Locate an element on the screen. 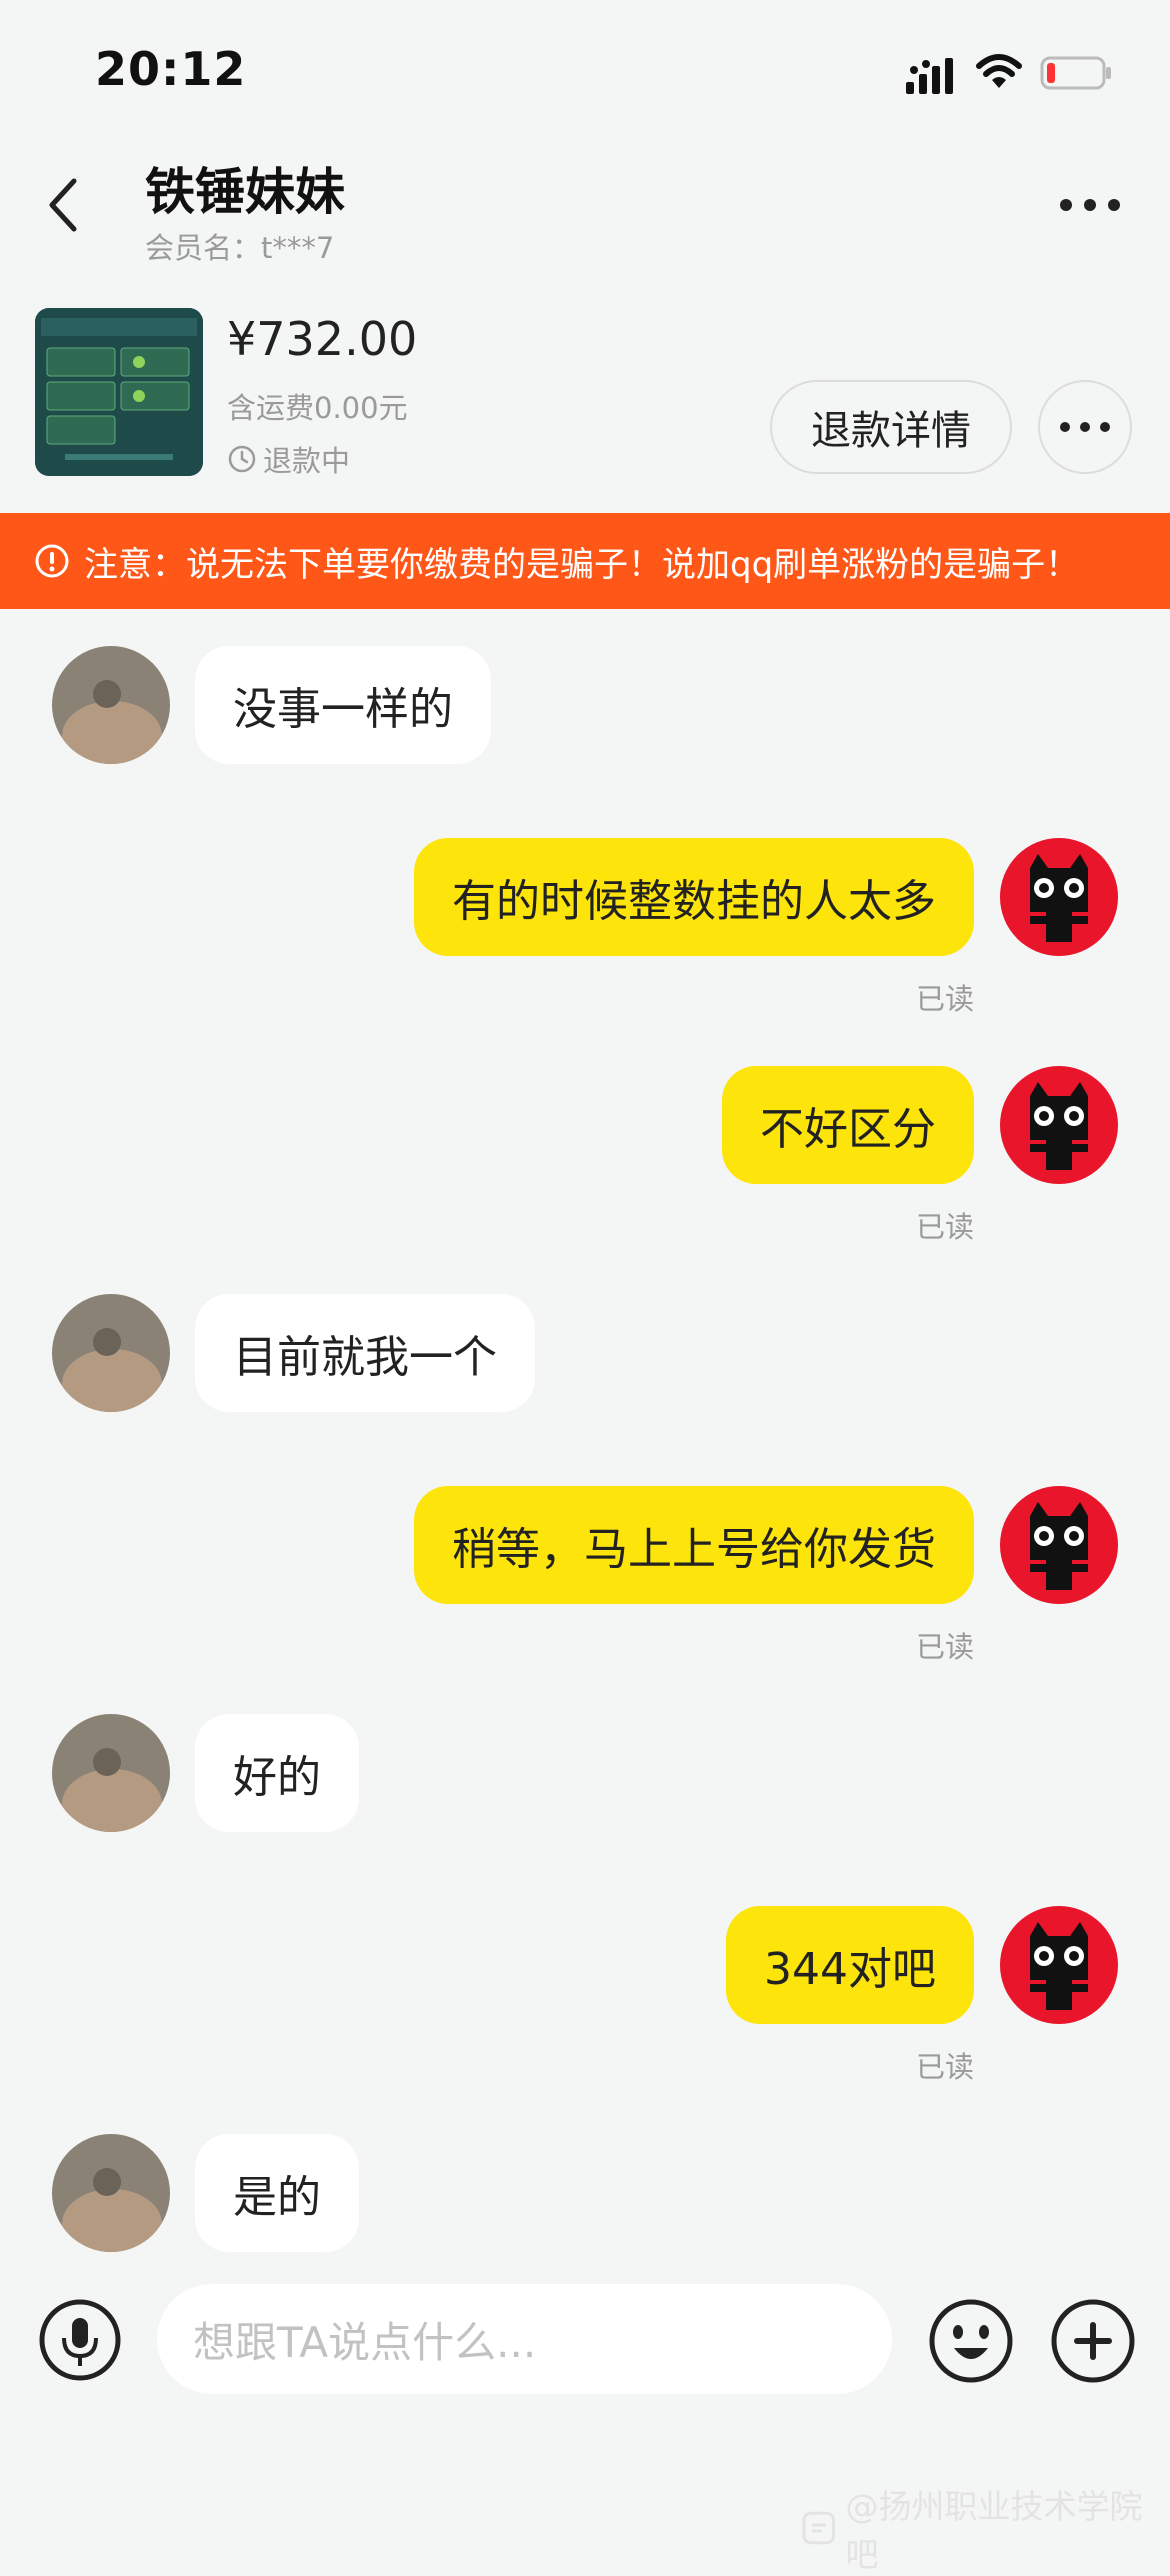  message-bubble: 没事一样的 is located at coordinates (343, 705).